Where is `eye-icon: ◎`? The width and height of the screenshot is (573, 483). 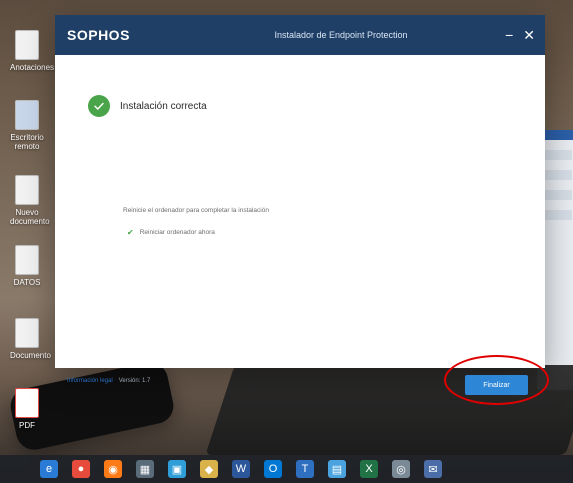 eye-icon: ◎ is located at coordinates (401, 469).